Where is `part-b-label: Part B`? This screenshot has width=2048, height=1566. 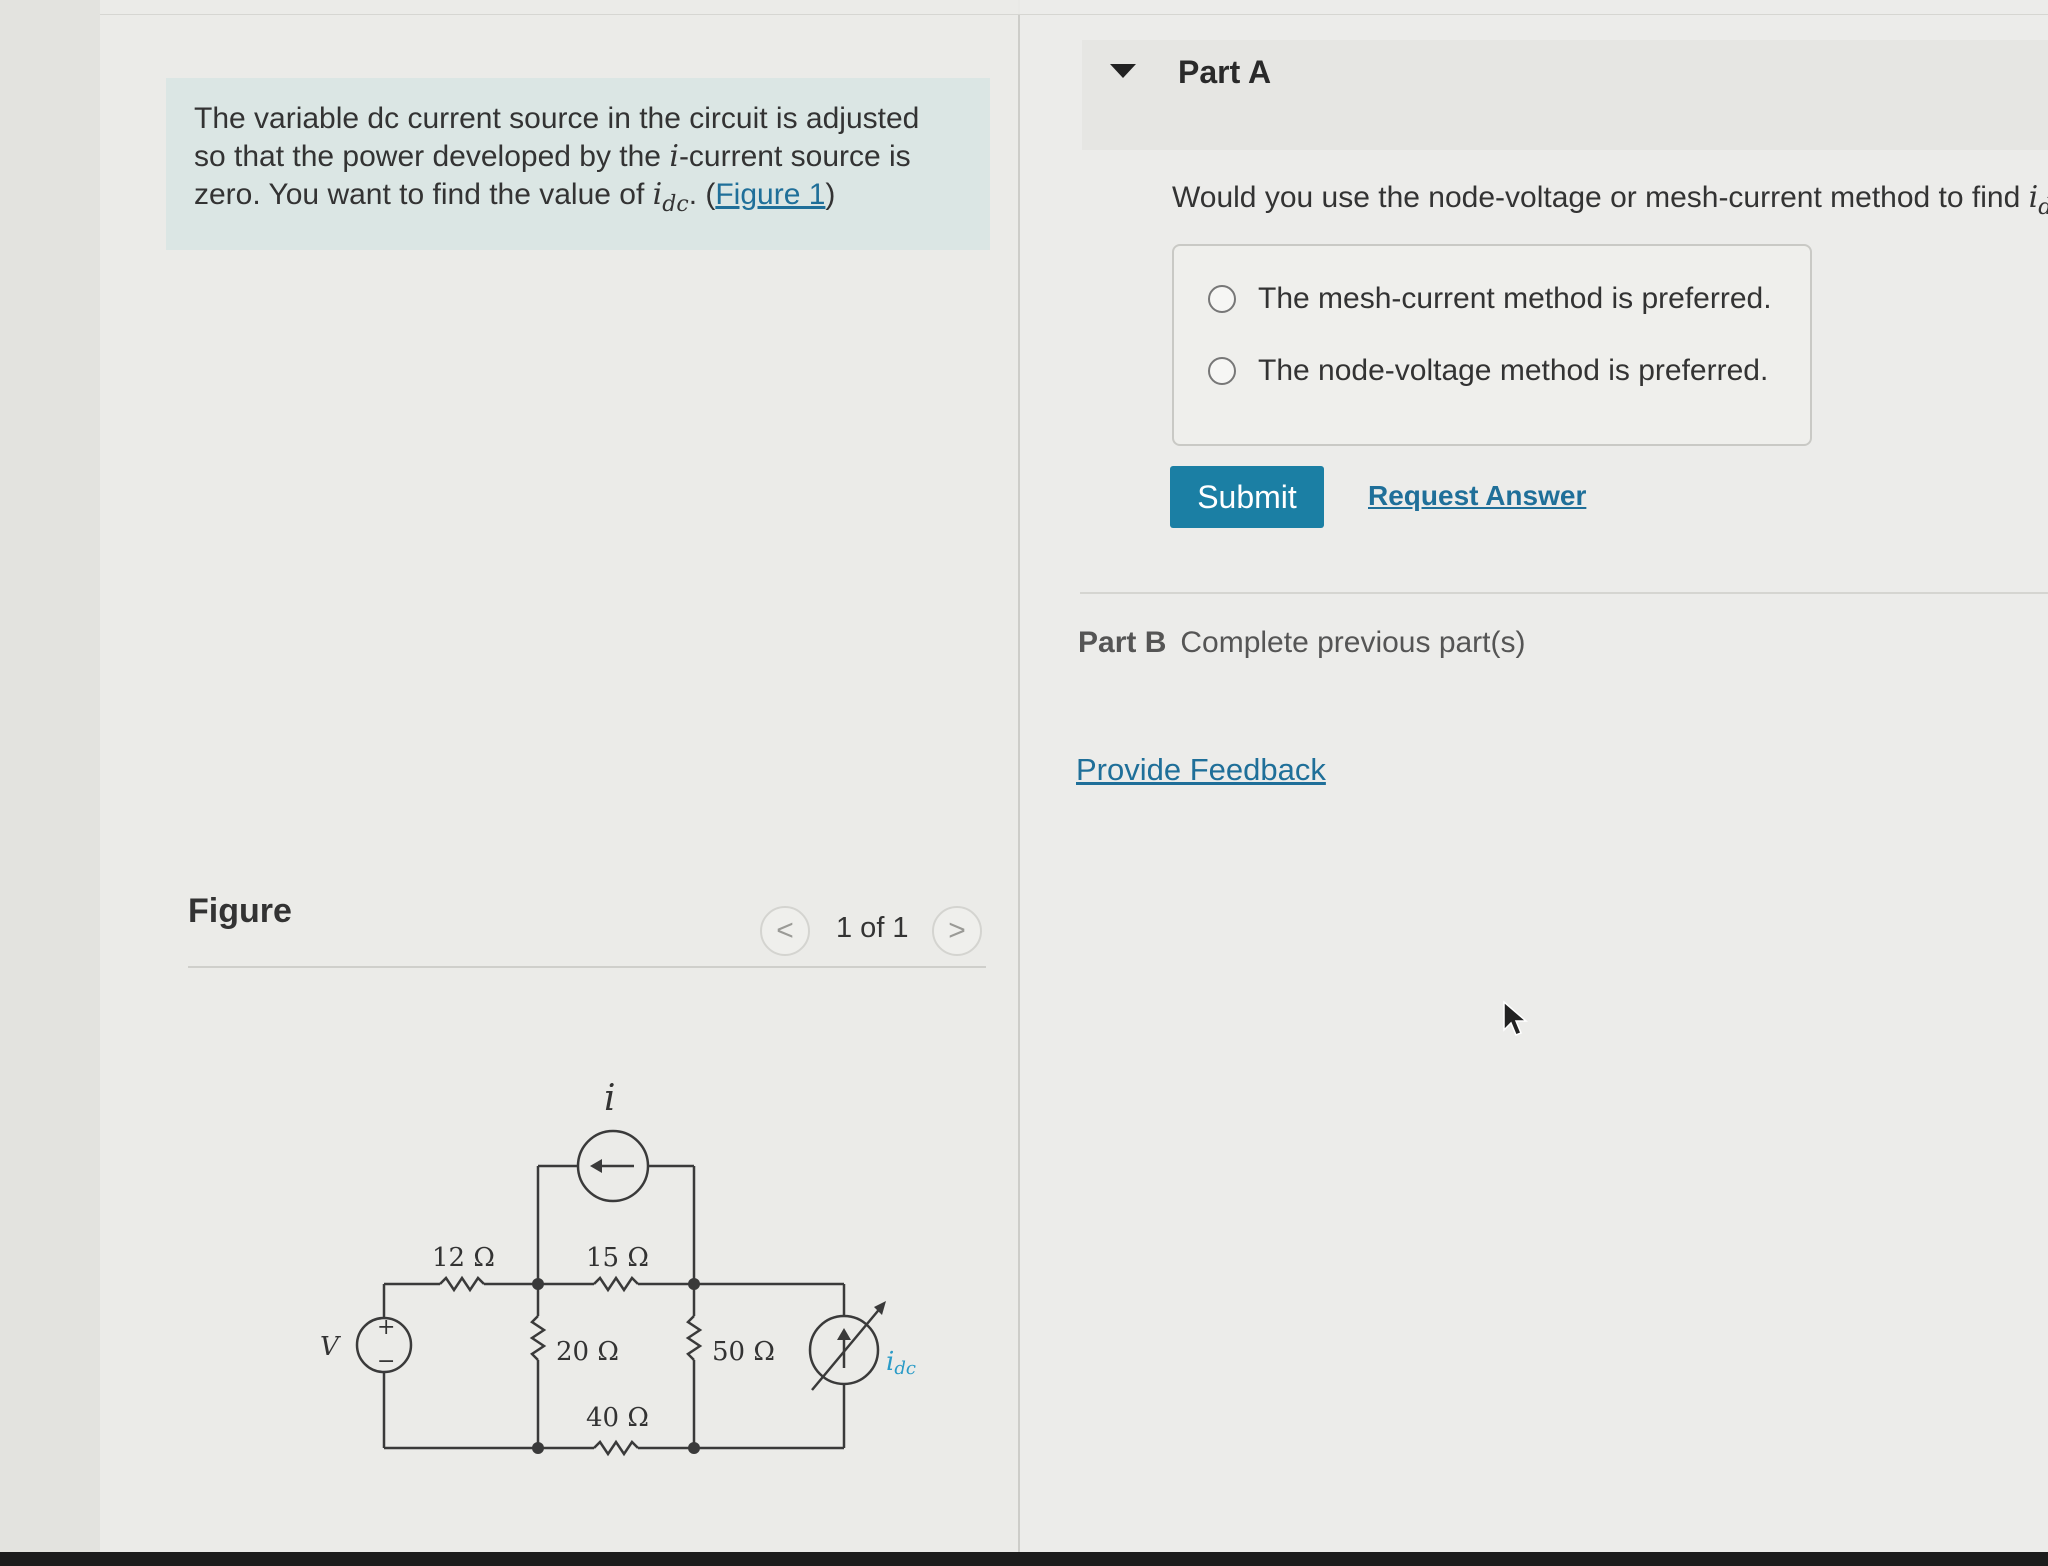 part-b-label: Part B is located at coordinates (1122, 642).